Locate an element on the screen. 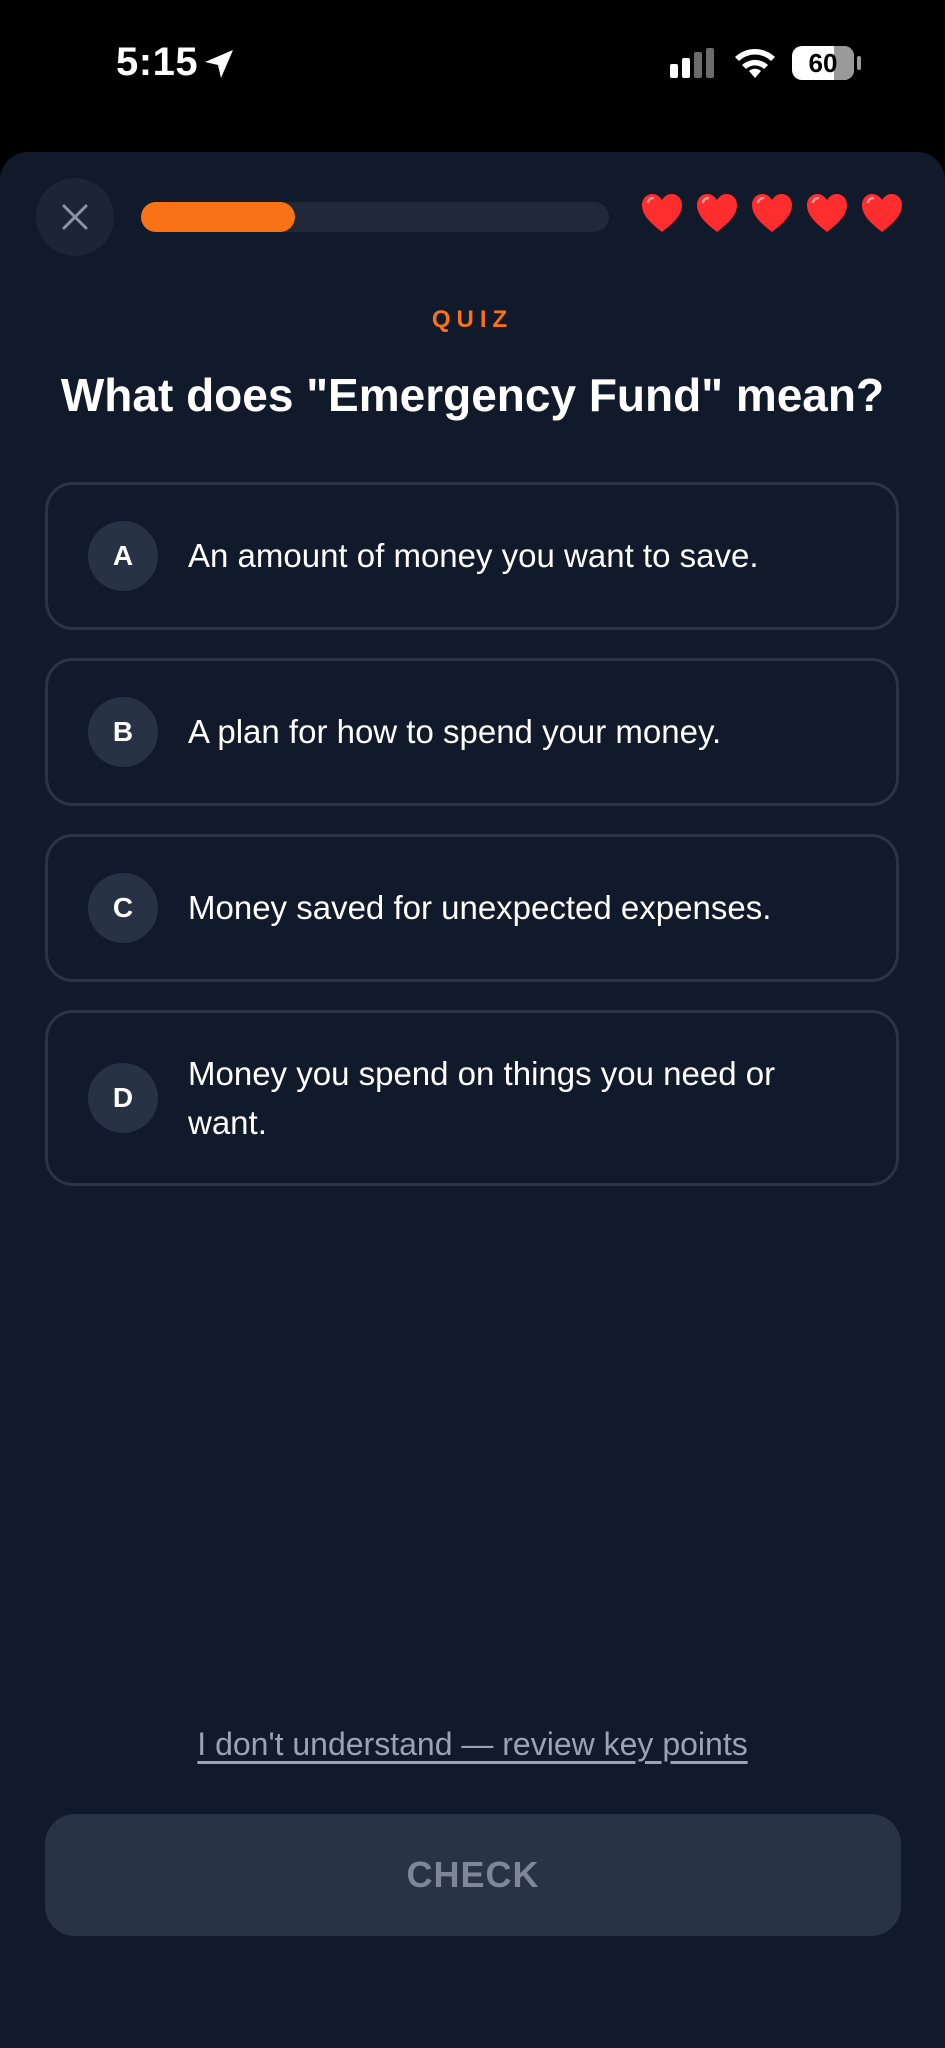 The height and width of the screenshot is (2048, 945). battery-icon: 60 is located at coordinates (823, 63).